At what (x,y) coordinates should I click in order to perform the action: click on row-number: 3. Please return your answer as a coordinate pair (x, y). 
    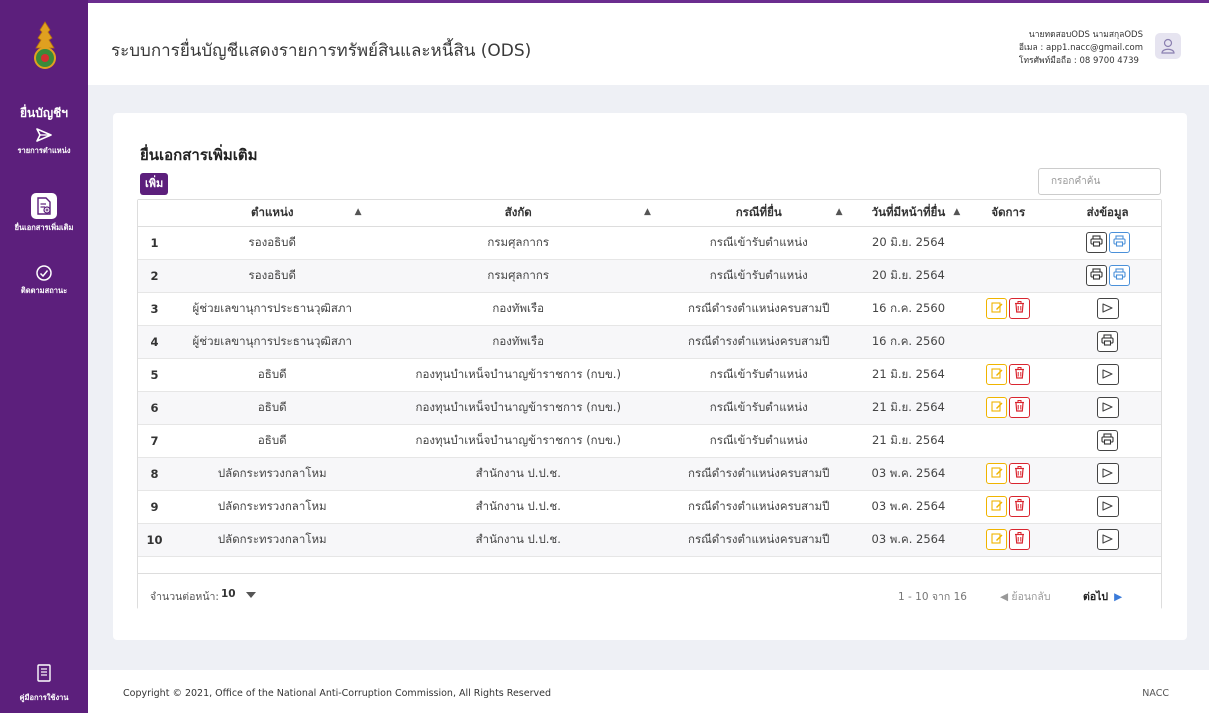
    Looking at the image, I should click on (154, 309).